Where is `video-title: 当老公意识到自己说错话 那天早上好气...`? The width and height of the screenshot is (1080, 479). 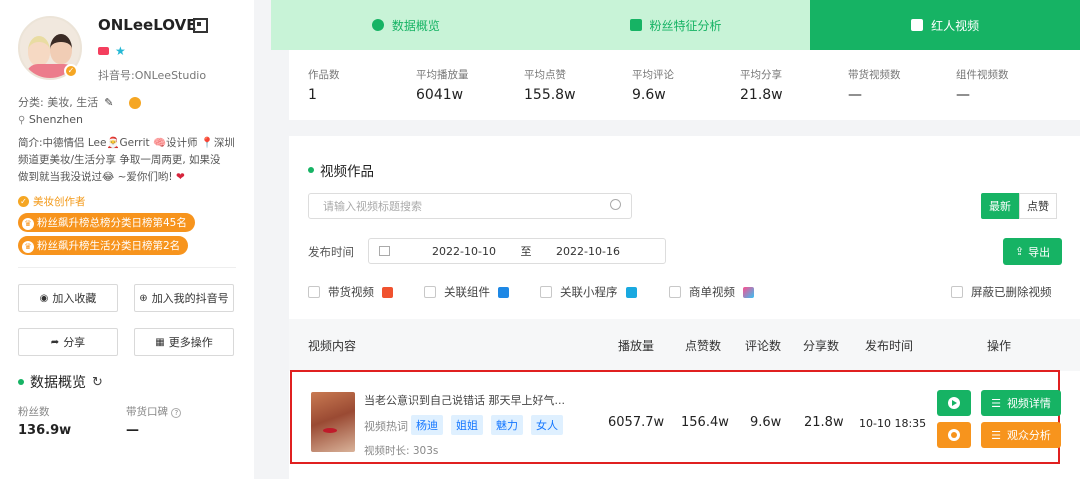 video-title: 当老公意识到自己说错话 那天早上好气... is located at coordinates (464, 400).